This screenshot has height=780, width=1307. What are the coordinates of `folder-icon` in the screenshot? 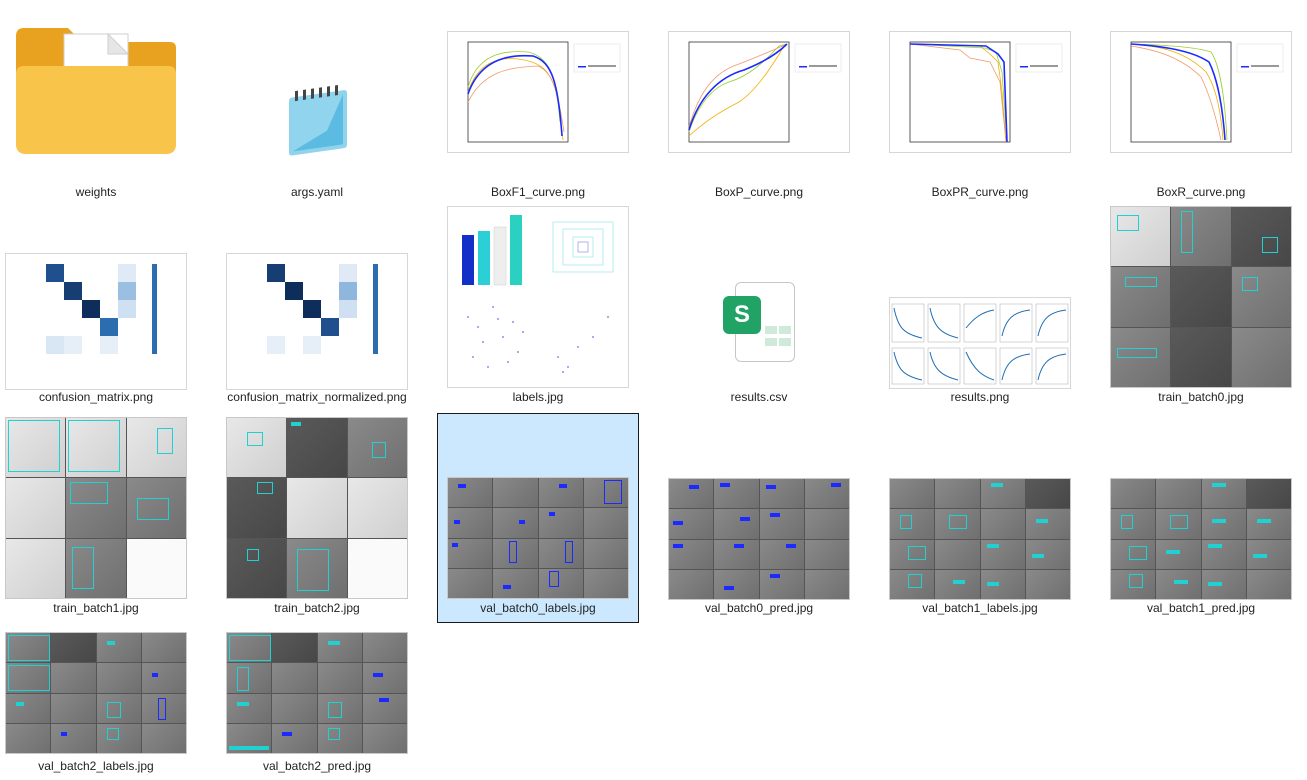 It's located at (96, 91).